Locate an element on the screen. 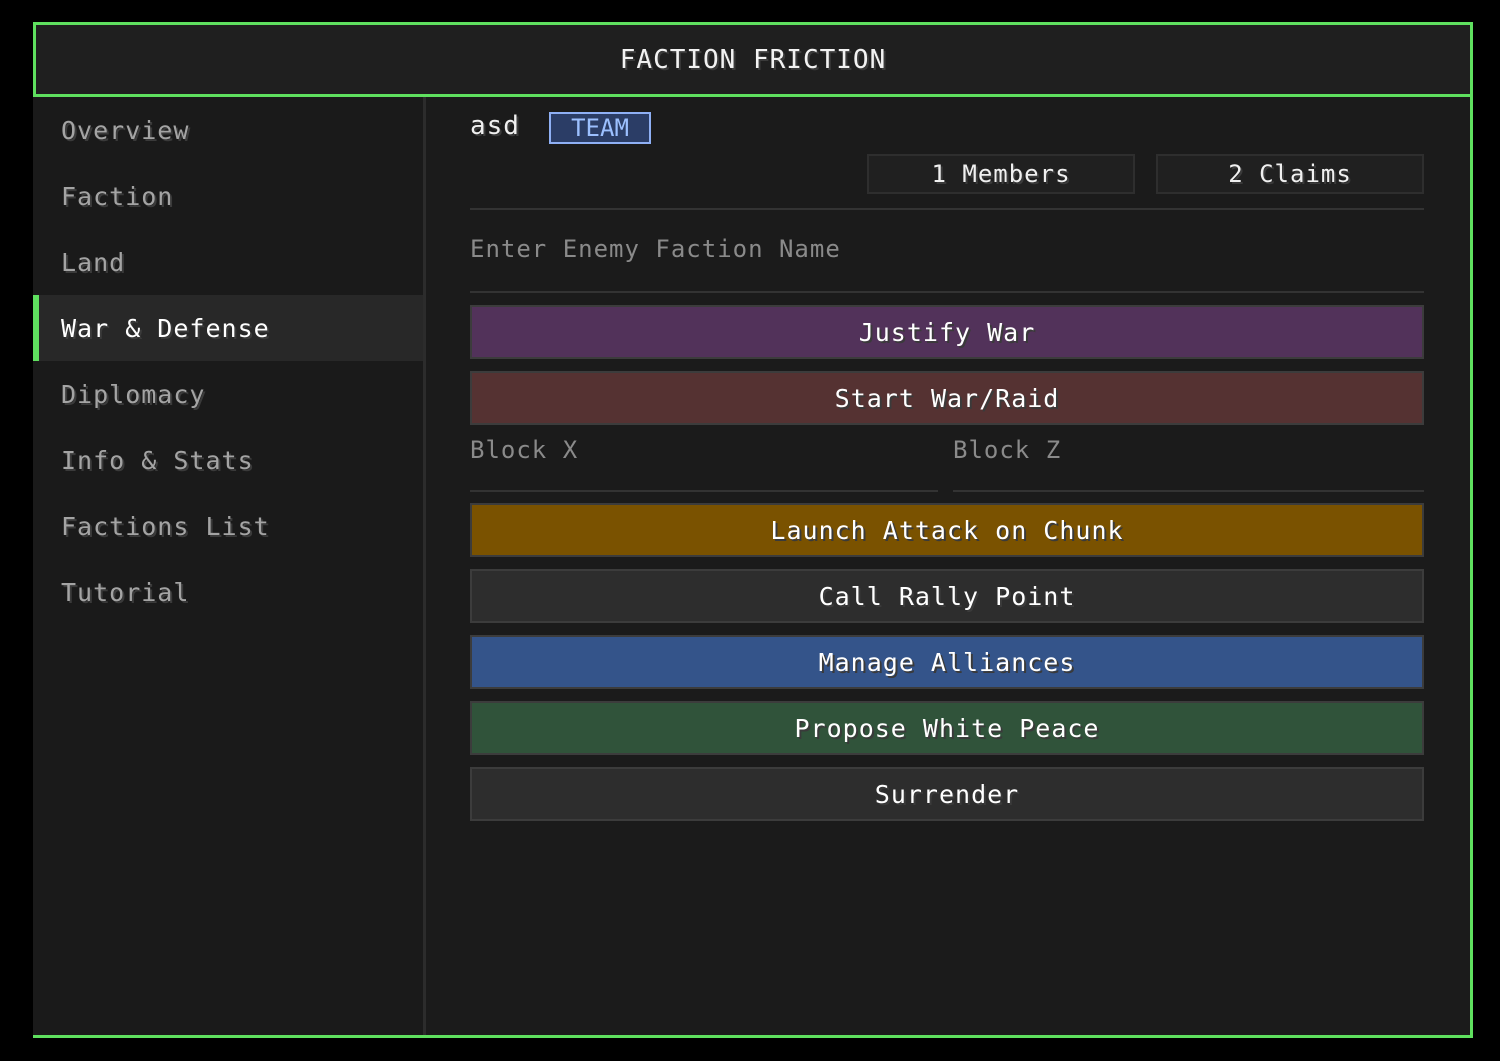 The image size is (1500, 1061). window-title: FACTION FRICTION is located at coordinates (753, 59).